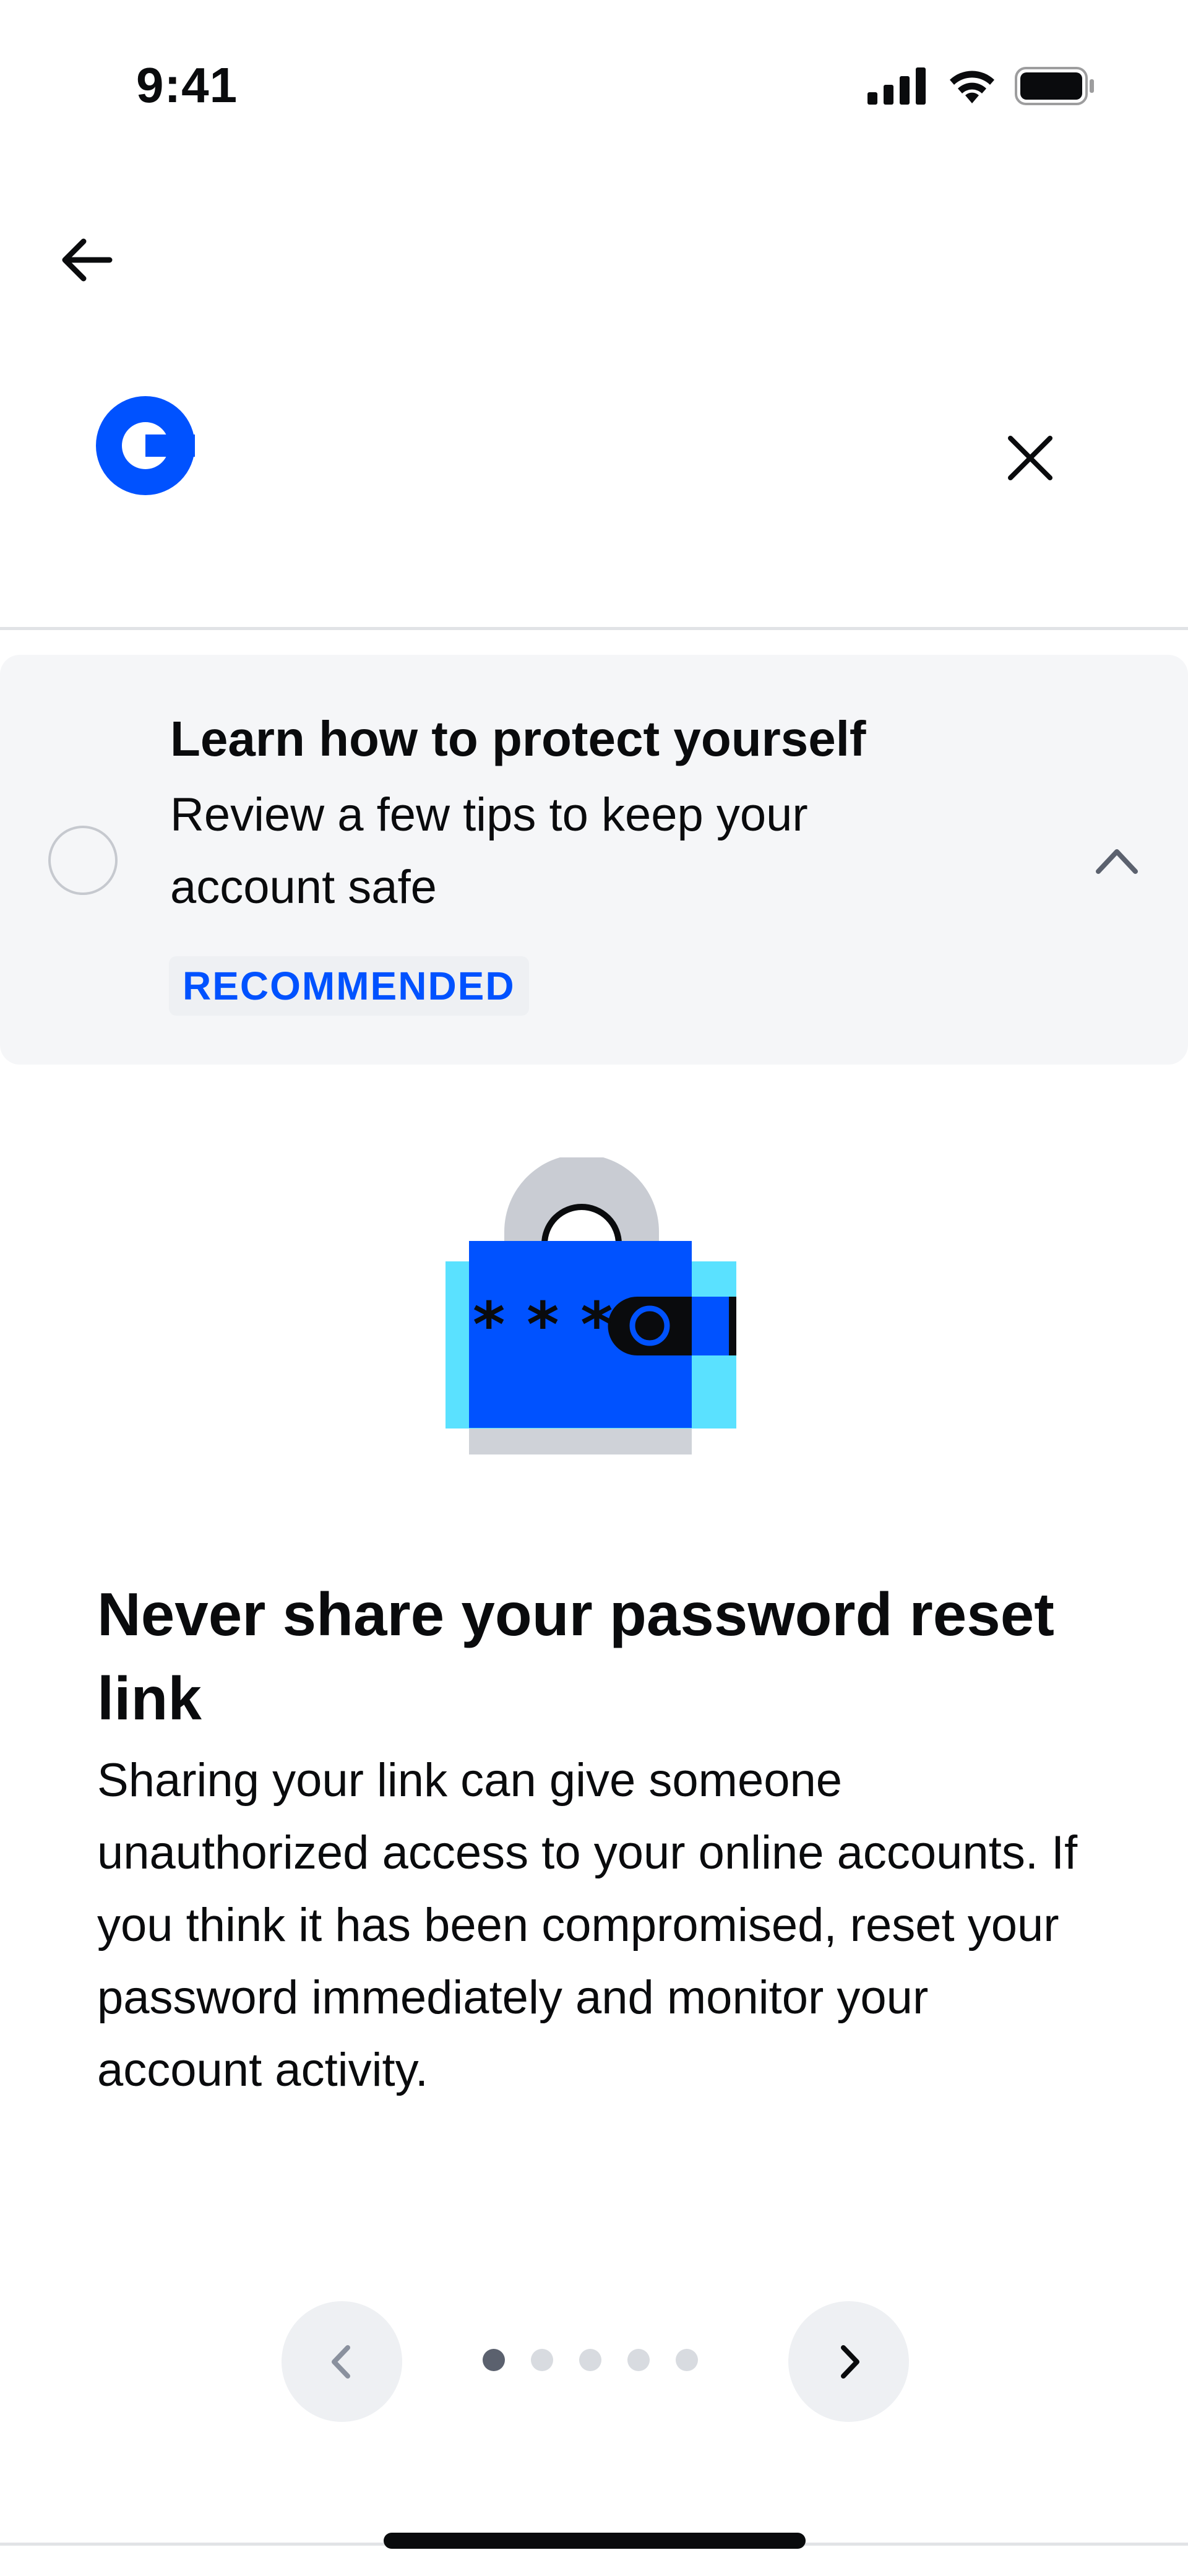  I want to click on back-button, so click(87, 260).